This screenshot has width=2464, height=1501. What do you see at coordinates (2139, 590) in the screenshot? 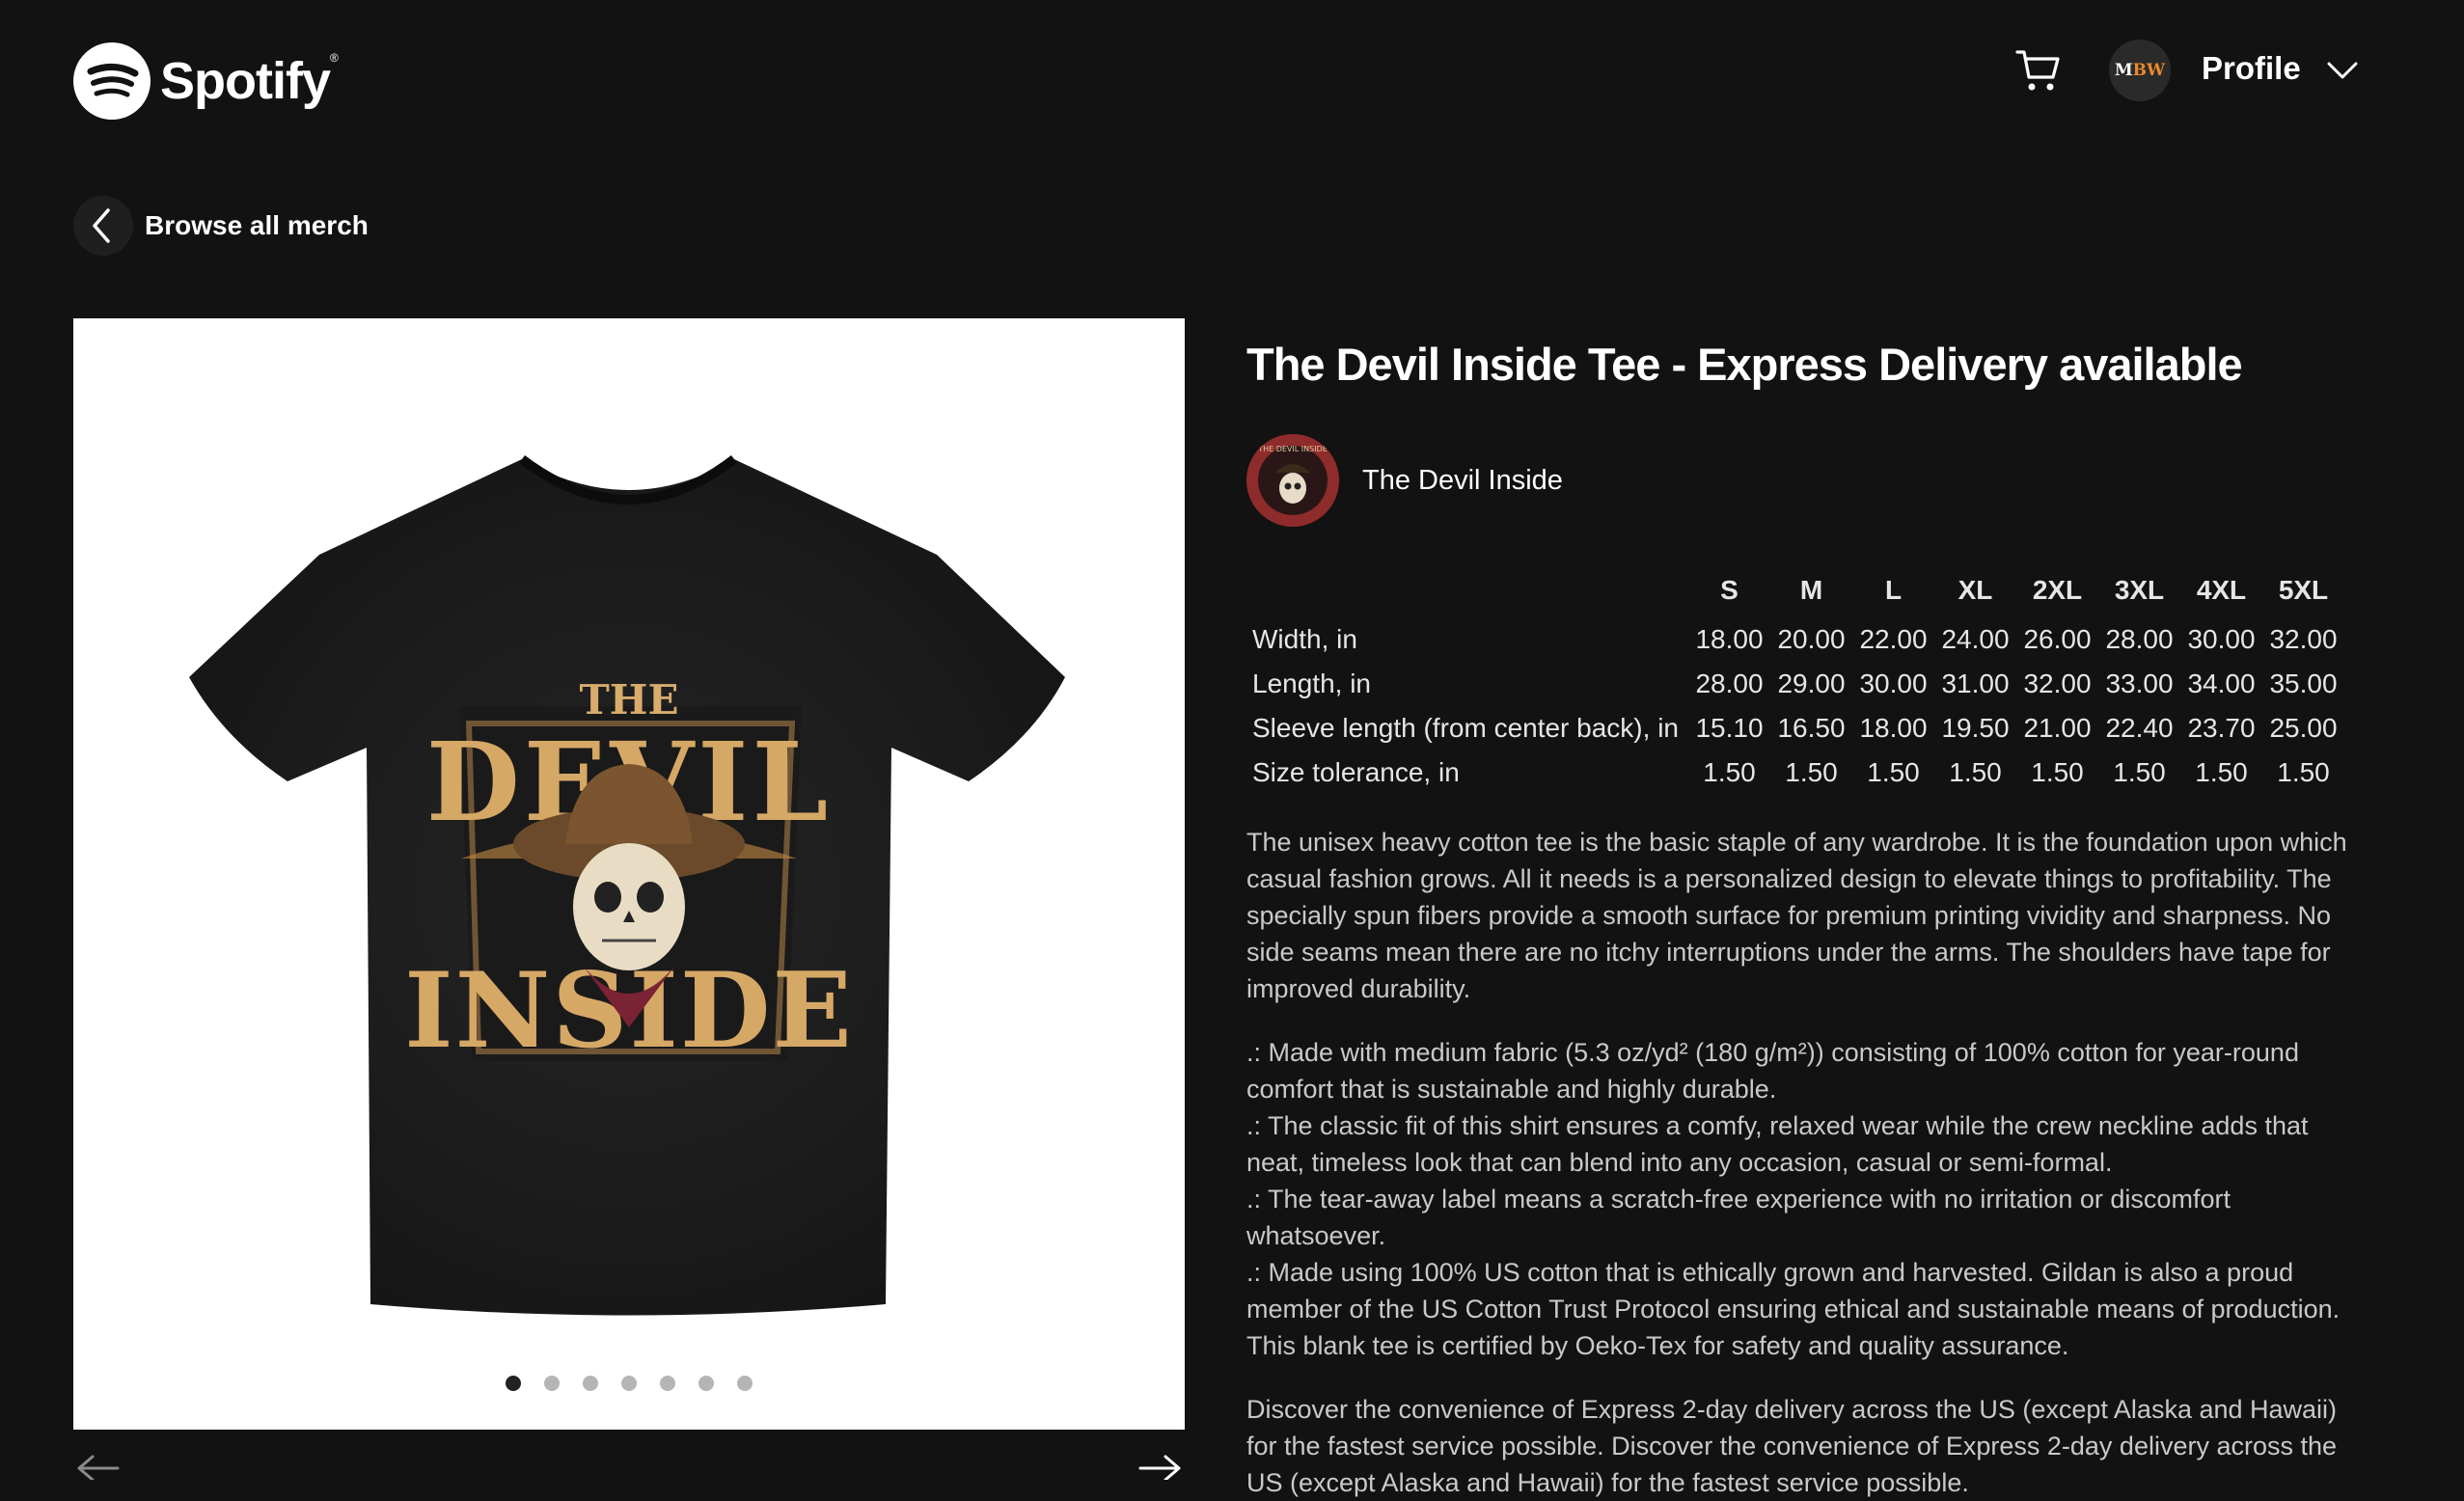
I see `size-column-header: 3XL` at bounding box center [2139, 590].